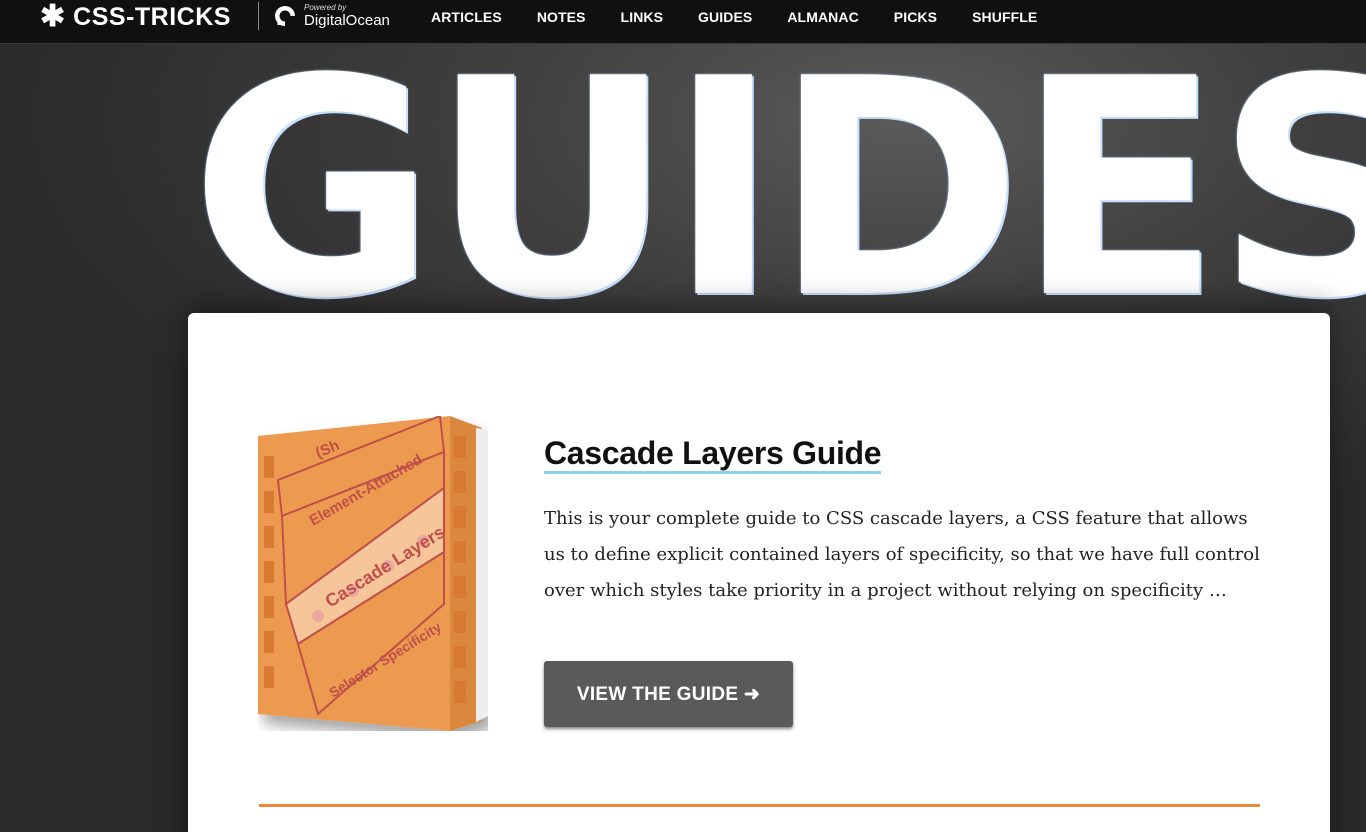  Describe the element at coordinates (53, 16) in the screenshot. I see `asterisk-icon: ✱` at that location.